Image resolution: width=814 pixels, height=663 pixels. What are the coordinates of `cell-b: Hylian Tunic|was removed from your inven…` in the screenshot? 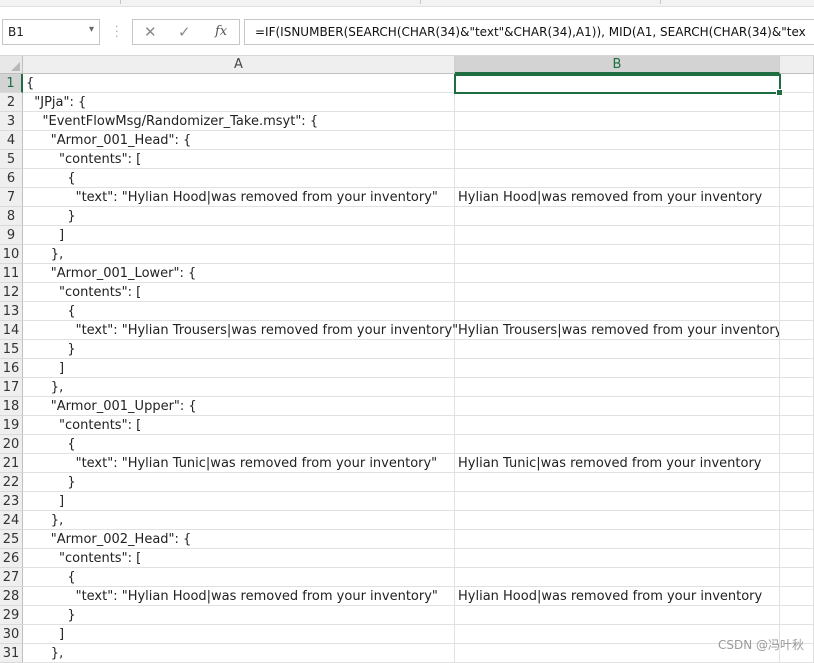 It's located at (617, 463).